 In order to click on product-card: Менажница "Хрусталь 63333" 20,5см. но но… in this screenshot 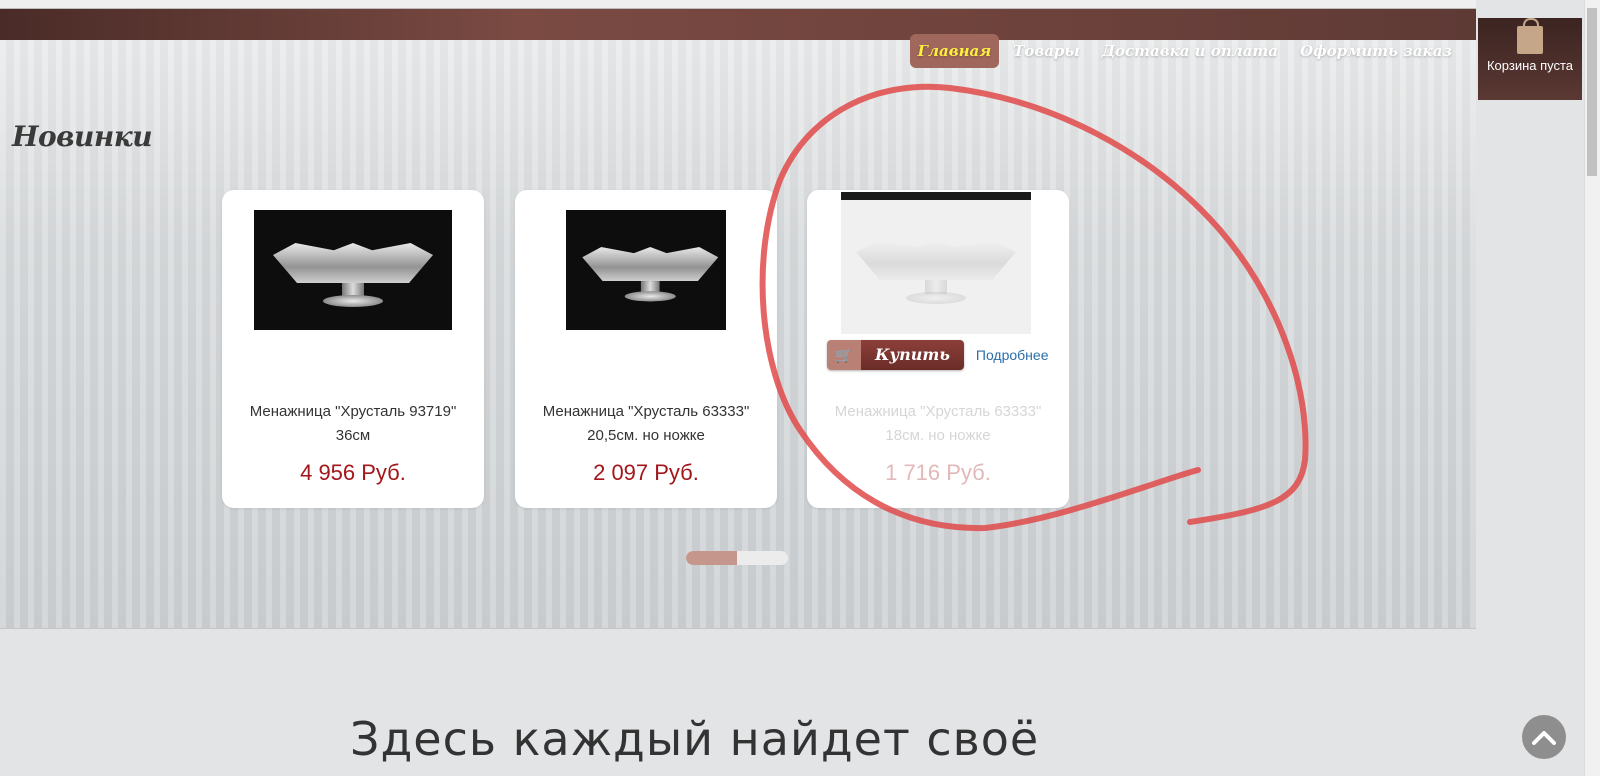, I will do `click(646, 349)`.